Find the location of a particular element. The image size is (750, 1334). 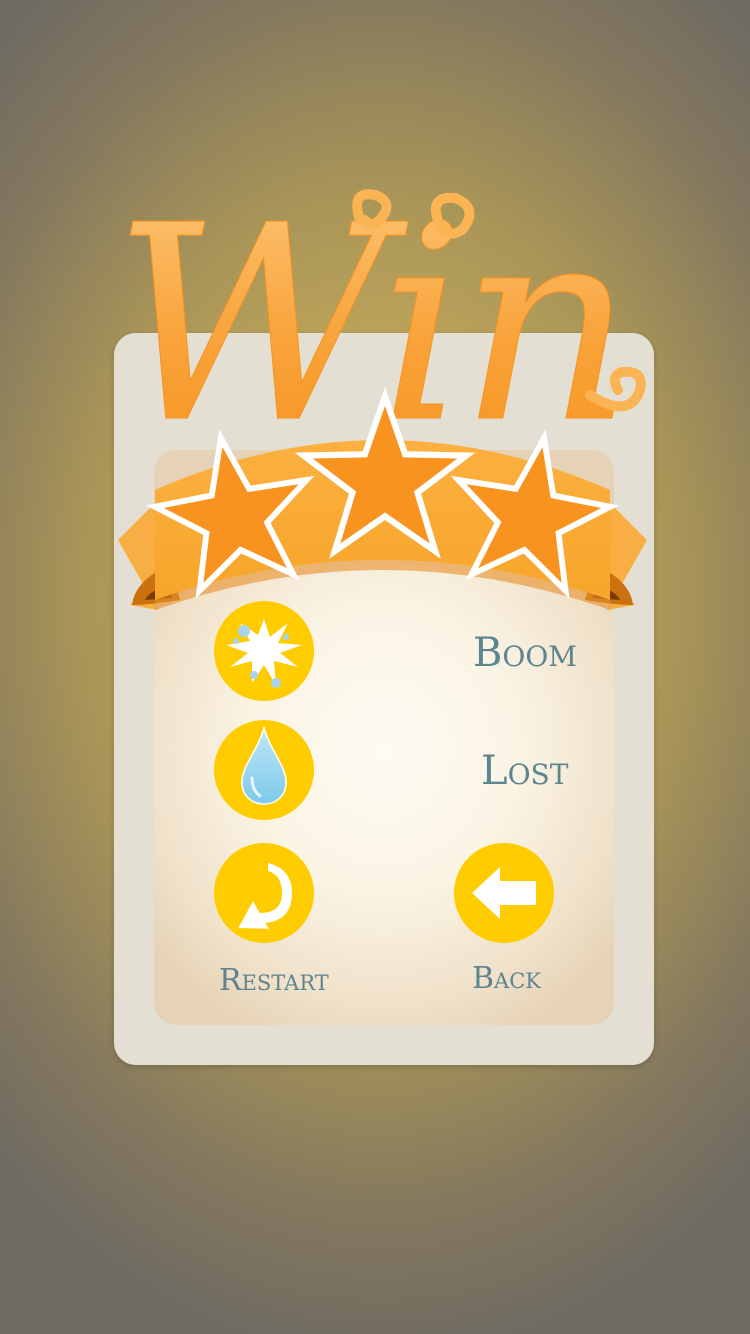

restart-button is located at coordinates (264, 893).